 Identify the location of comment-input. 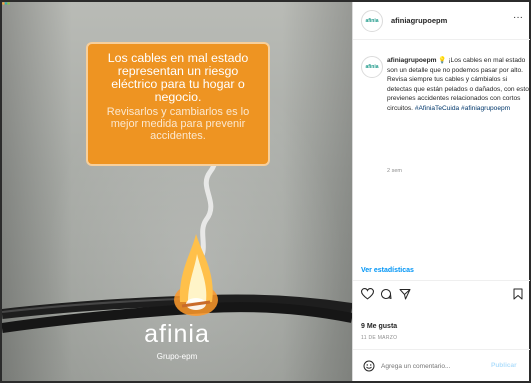
(431, 366).